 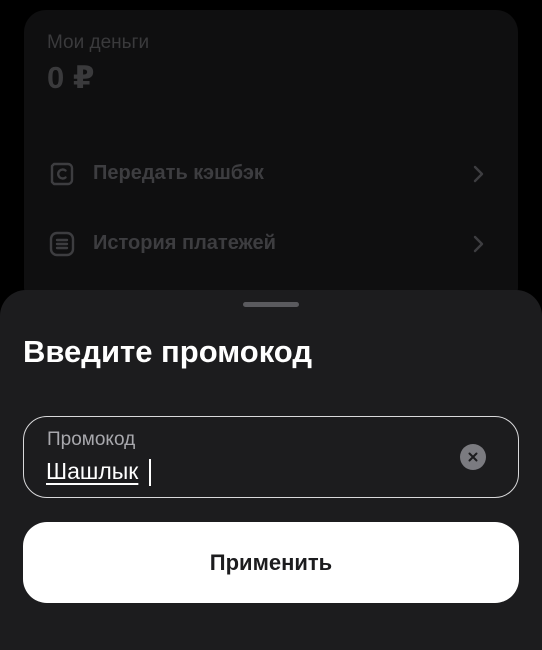 I want to click on sheet-grabber, so click(x=271, y=304).